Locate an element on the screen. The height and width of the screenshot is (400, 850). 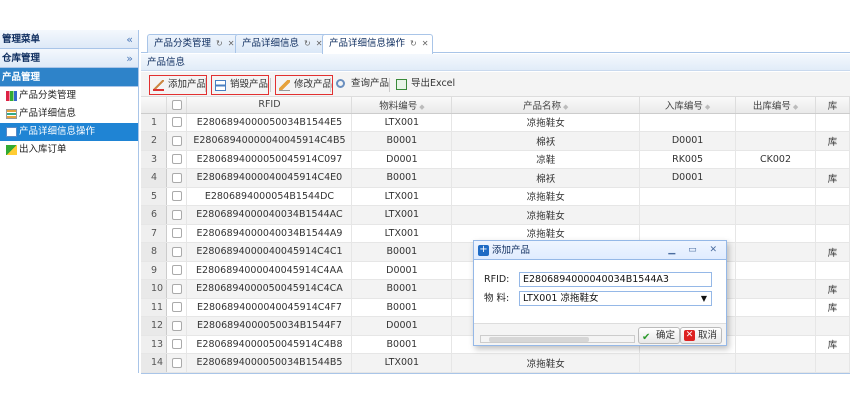
tab-detail-ops: 产品详细信息操作 ↻ ✕ is located at coordinates (378, 44).